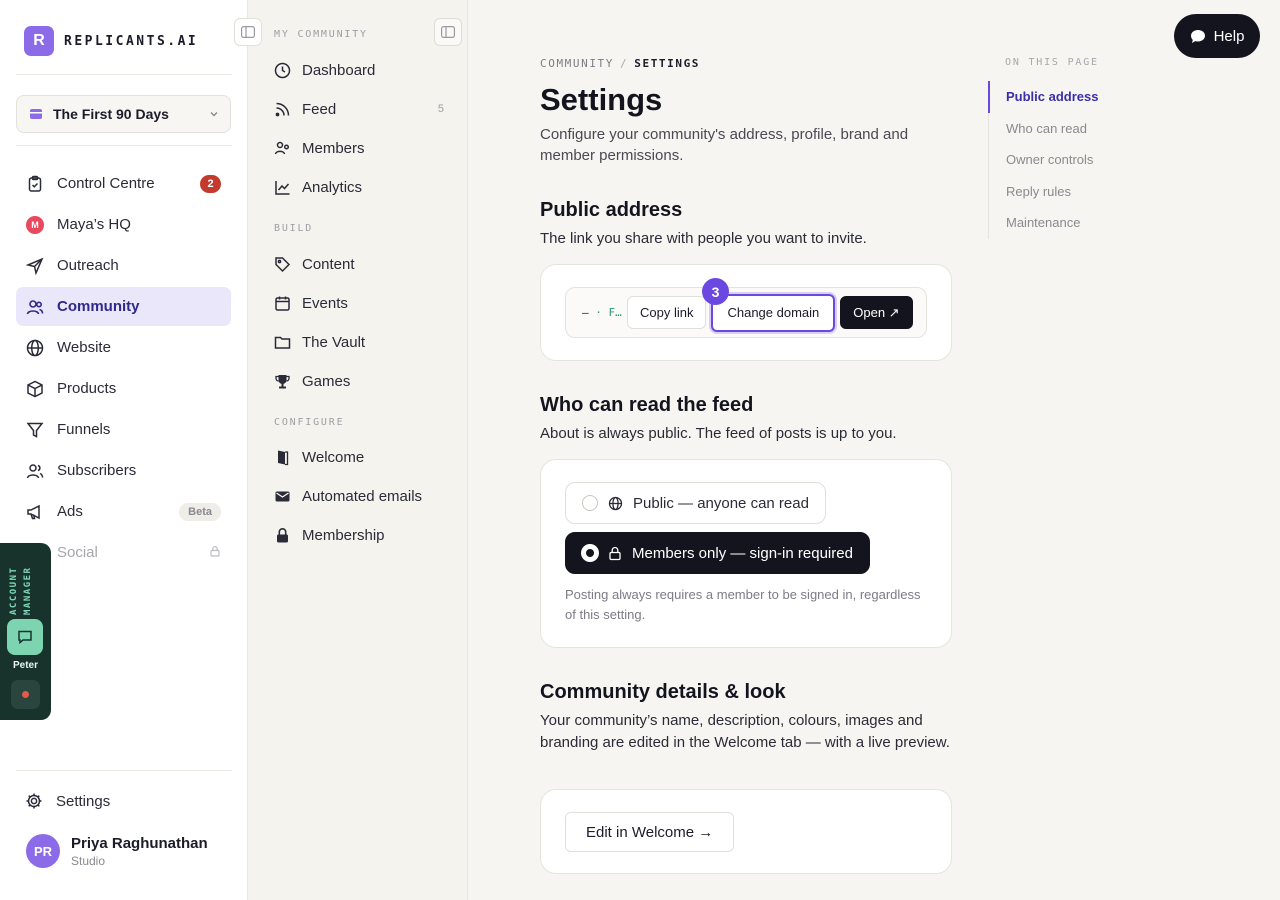  I want to click on beta-badge: Beta, so click(200, 511).